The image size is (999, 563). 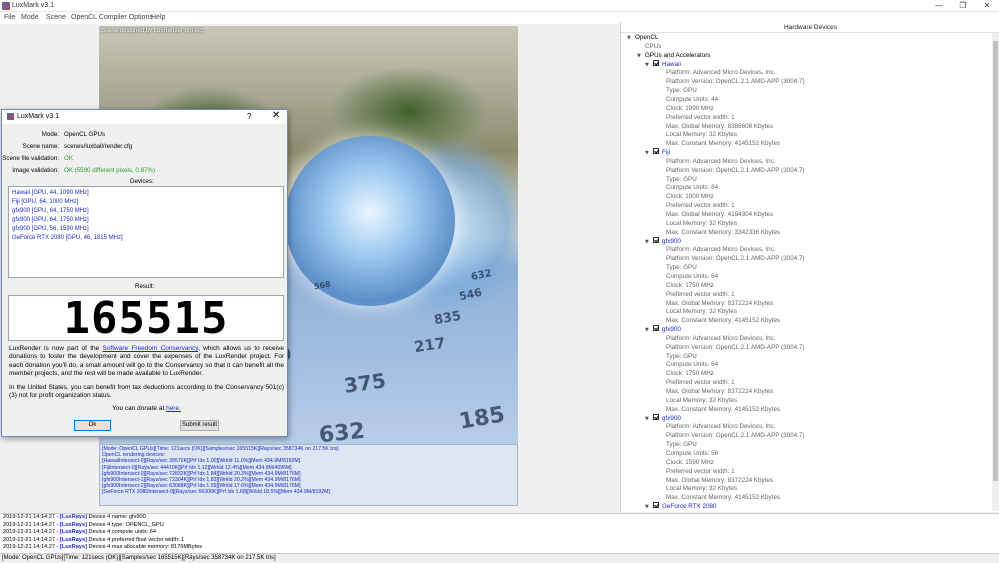 What do you see at coordinates (146, 409) in the screenshot?
I see `donate-line: You can donate at here.` at bounding box center [146, 409].